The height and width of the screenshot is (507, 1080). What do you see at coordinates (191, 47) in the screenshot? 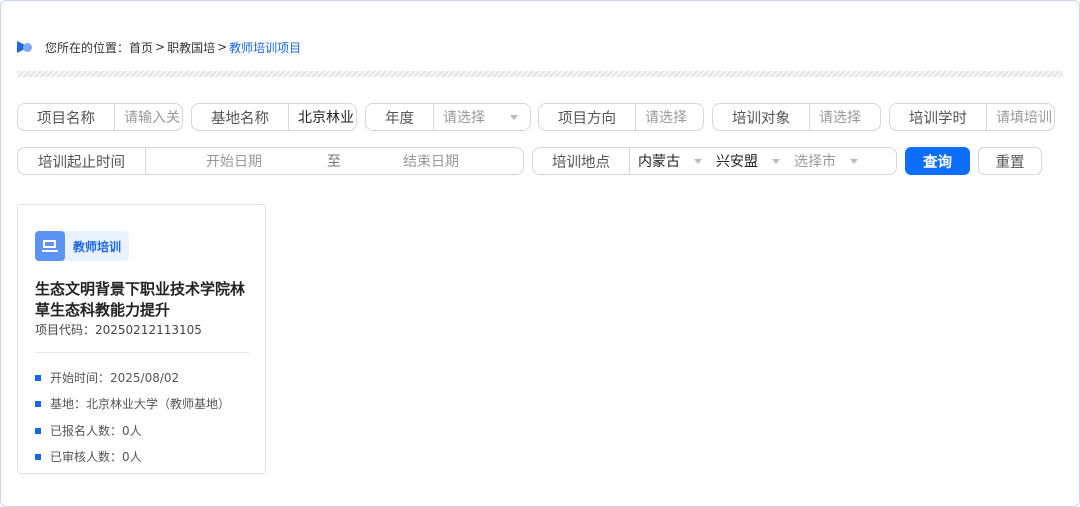
I see `breadcrumb-vocational: 职教国培` at bounding box center [191, 47].